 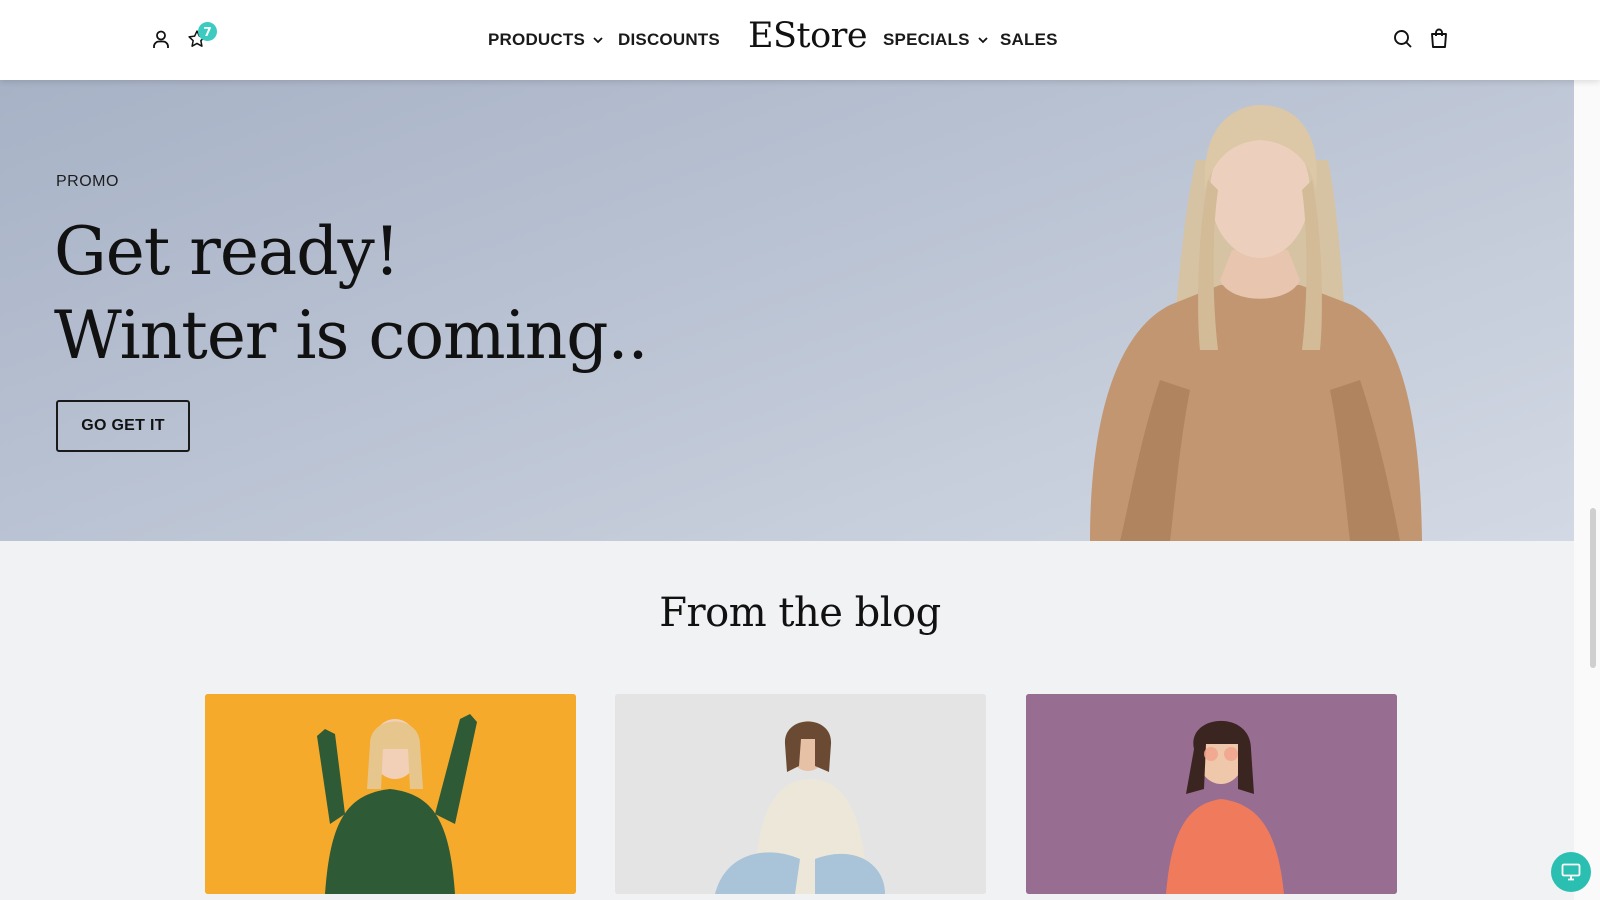 I want to click on monitor-icon, so click(x=1571, y=872).